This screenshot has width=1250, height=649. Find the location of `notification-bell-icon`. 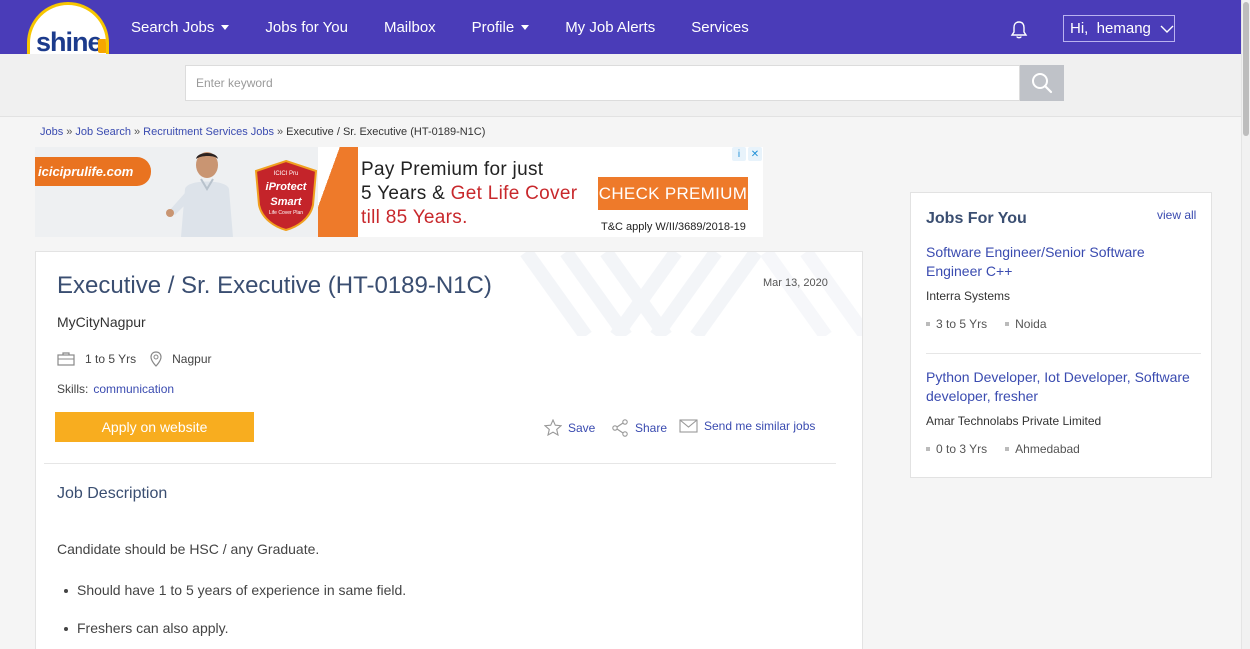

notification-bell-icon is located at coordinates (1019, 30).